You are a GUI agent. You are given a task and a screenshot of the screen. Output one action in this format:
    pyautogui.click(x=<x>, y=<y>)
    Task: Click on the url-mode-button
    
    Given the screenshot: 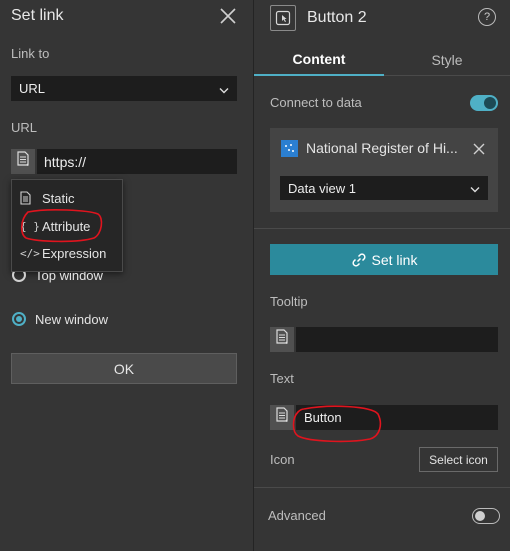 What is the action you would take?
    pyautogui.click(x=23, y=161)
    